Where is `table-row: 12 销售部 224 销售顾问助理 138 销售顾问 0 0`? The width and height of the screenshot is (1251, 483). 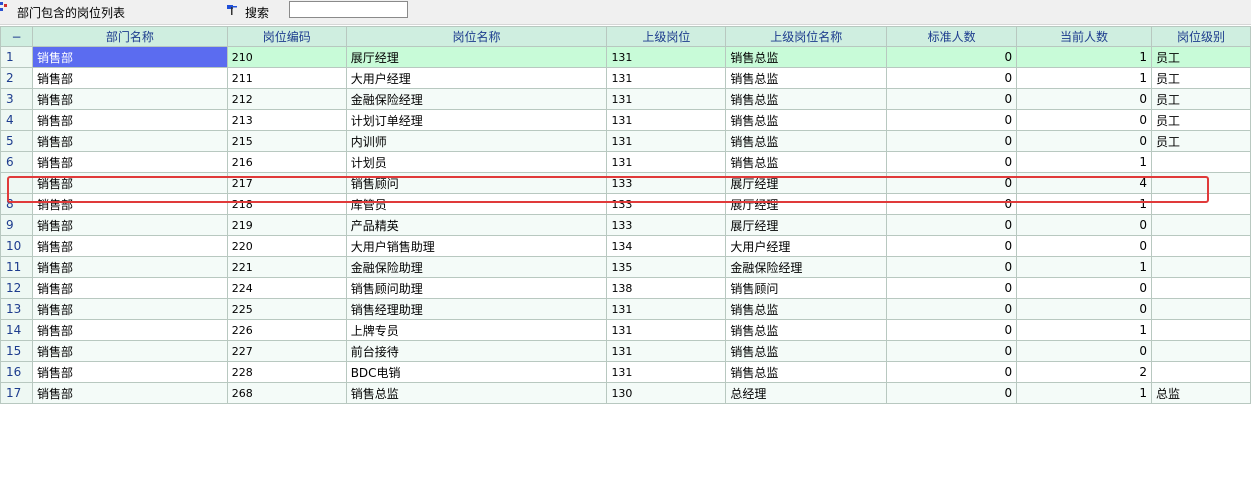
table-row: 12 销售部 224 销售顾问助理 138 销售顾问 0 0 is located at coordinates (625, 288).